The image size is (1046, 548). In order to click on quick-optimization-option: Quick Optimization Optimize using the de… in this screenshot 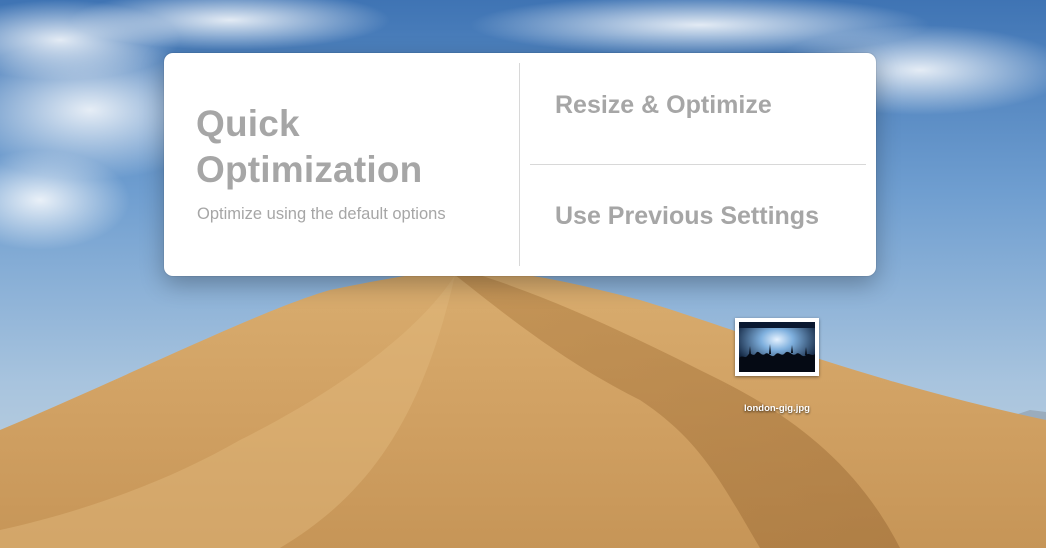, I will do `click(341, 164)`.